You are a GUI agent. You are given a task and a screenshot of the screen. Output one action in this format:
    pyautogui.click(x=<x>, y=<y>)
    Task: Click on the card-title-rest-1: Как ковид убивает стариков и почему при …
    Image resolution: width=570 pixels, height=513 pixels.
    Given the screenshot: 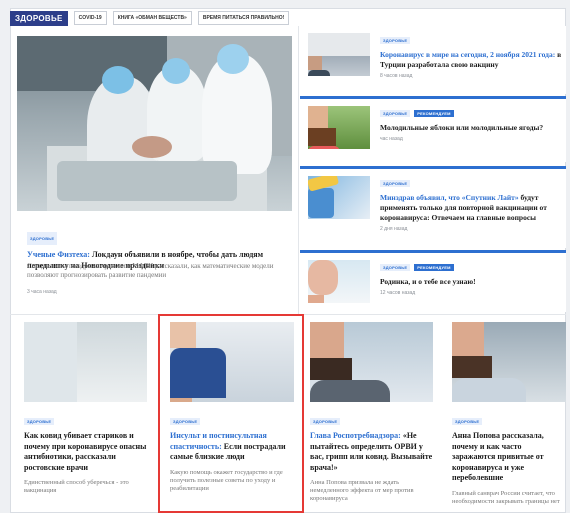 What is the action you would take?
    pyautogui.click(x=85, y=451)
    